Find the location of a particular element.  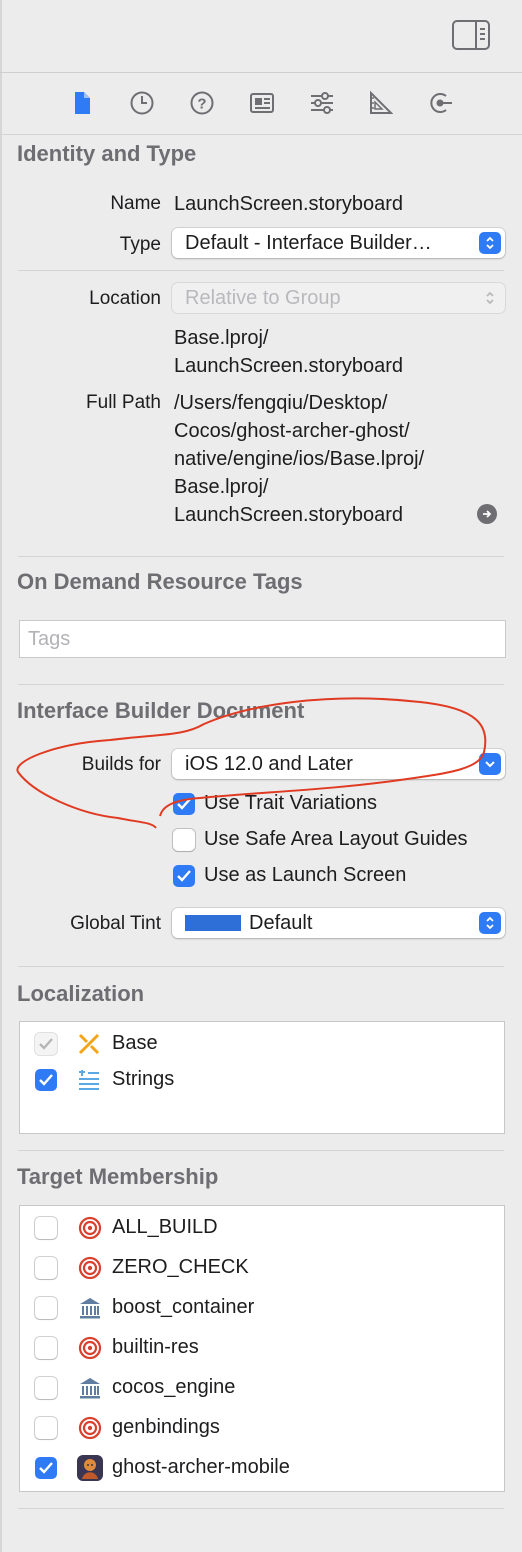

attributes-icon is located at coordinates (322, 103).